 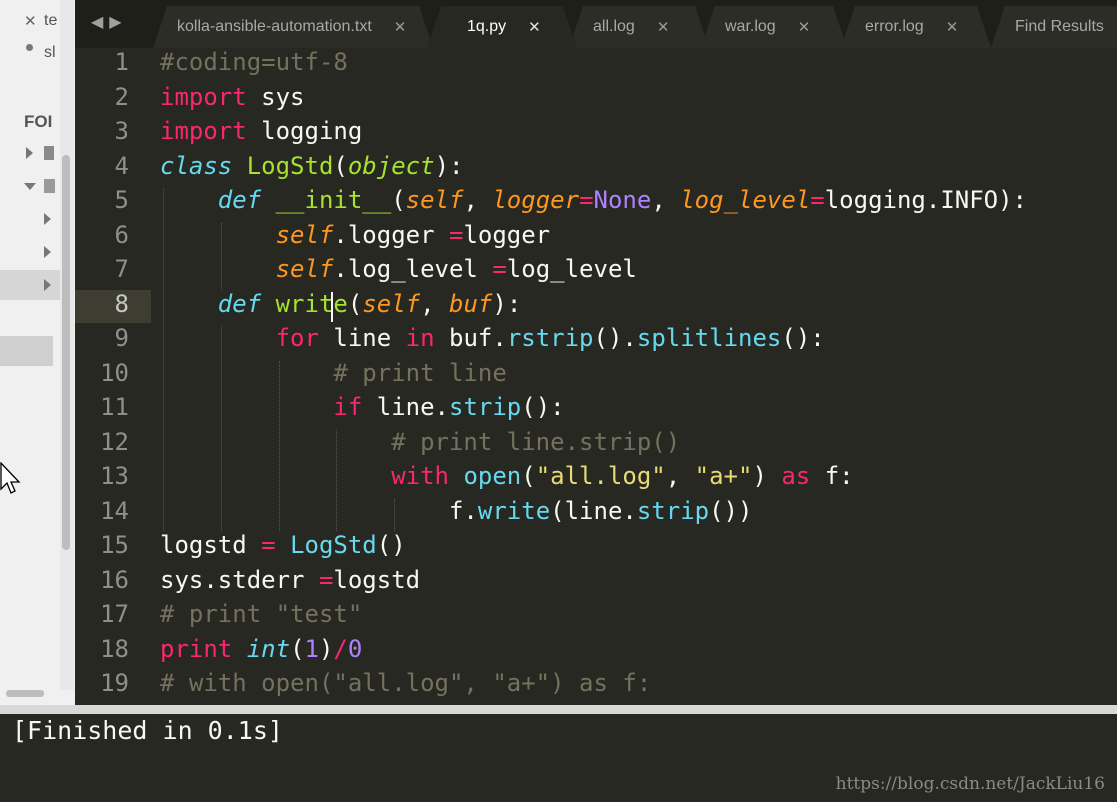 I want to click on tab-all-log: all.log ✕, so click(x=639, y=27).